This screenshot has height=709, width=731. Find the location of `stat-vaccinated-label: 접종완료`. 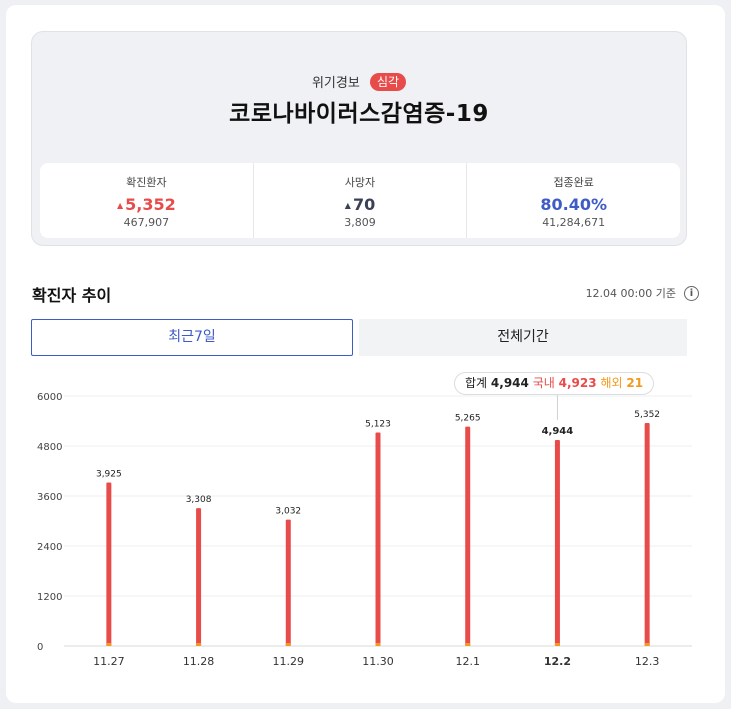

stat-vaccinated-label: 접종완료 is located at coordinates (573, 182).